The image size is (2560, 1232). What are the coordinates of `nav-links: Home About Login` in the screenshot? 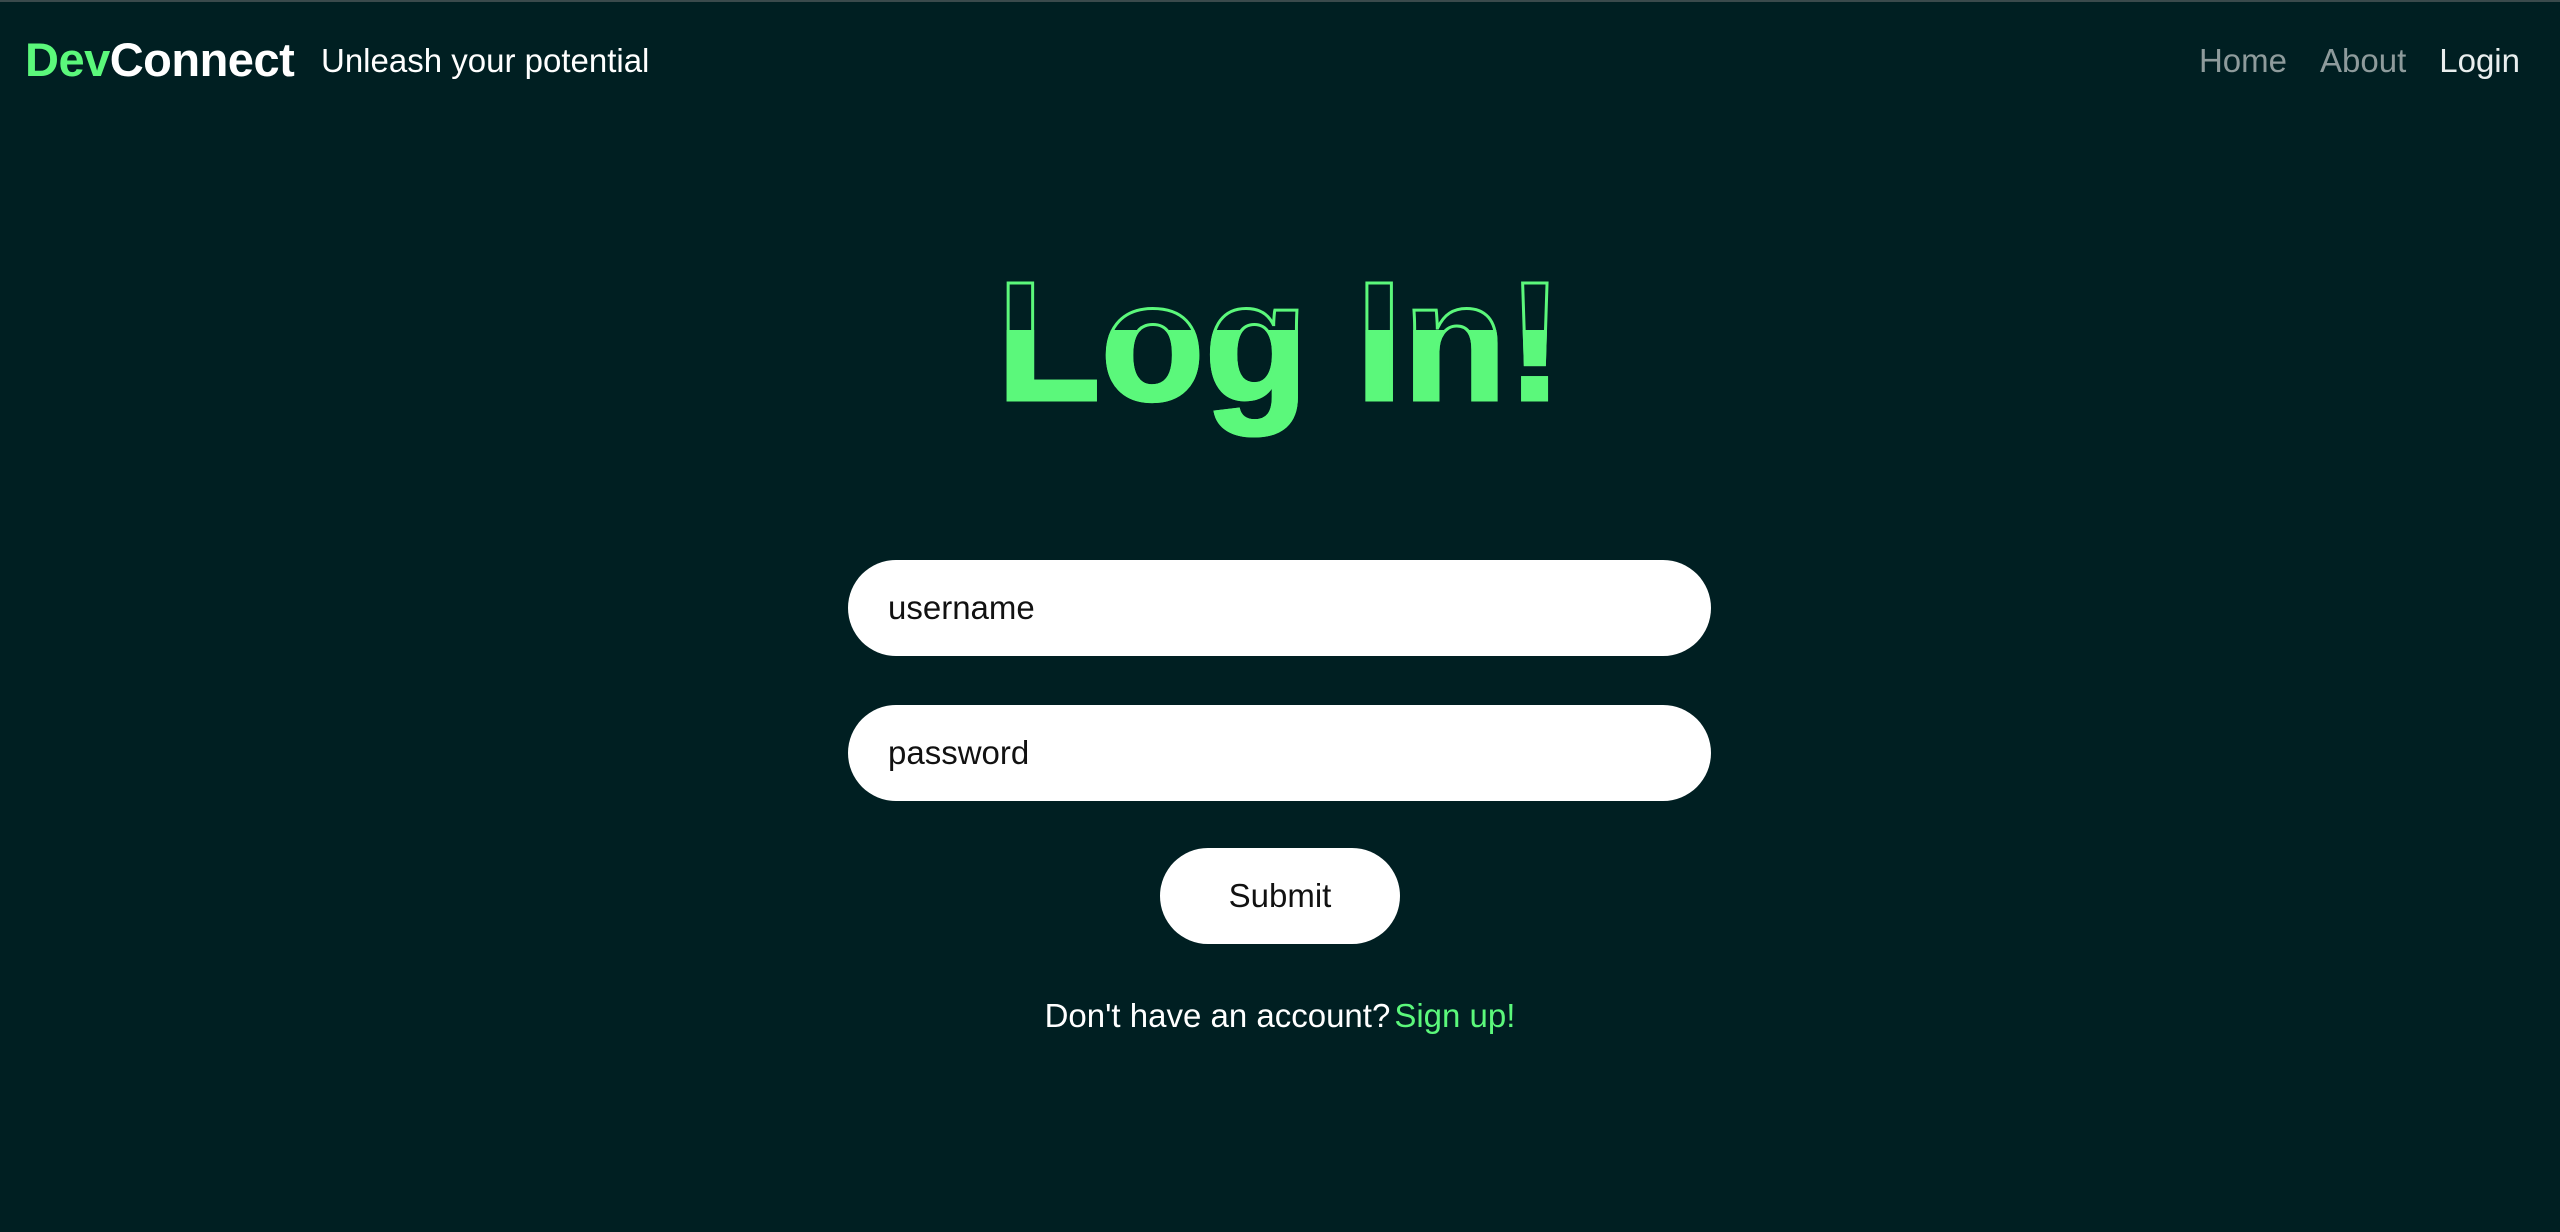 It's located at (2359, 61).